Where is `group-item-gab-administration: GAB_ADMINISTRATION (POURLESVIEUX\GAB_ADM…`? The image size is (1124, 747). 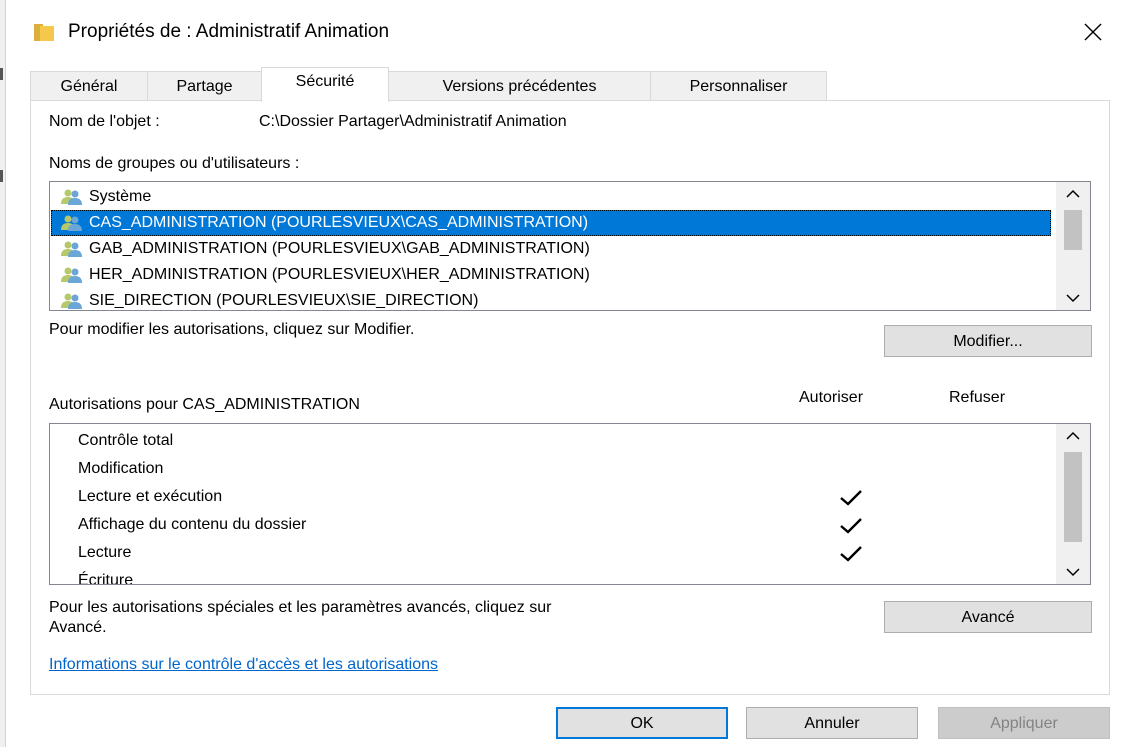
group-item-gab-administration: GAB_ADMINISTRATION (POURLESVIEUX\GAB_ADM… is located at coordinates (551, 249).